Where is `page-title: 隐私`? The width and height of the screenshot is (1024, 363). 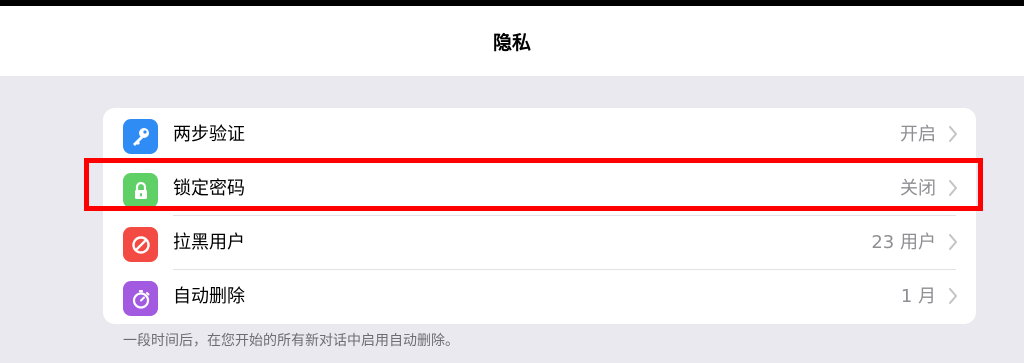 page-title: 隐私 is located at coordinates (511, 42).